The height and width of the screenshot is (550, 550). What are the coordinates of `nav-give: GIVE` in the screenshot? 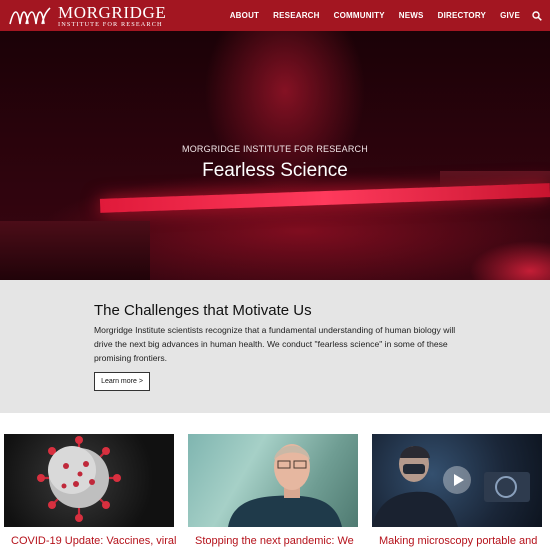 It's located at (510, 15).